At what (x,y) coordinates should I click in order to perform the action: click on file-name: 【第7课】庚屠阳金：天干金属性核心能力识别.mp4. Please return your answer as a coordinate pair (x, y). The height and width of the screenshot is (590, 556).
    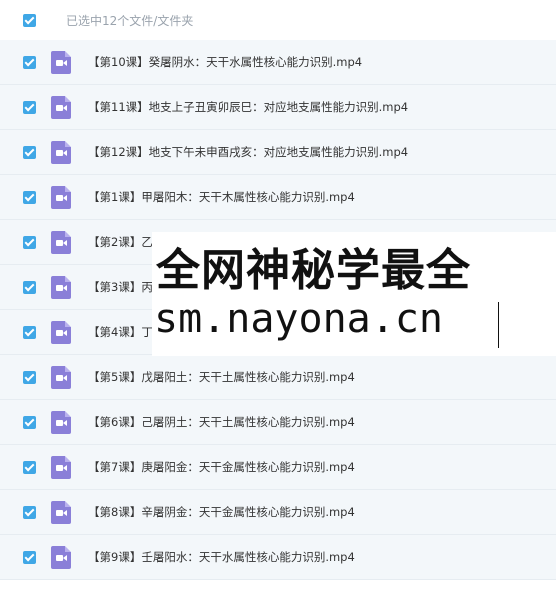
    Looking at the image, I should click on (221, 467).